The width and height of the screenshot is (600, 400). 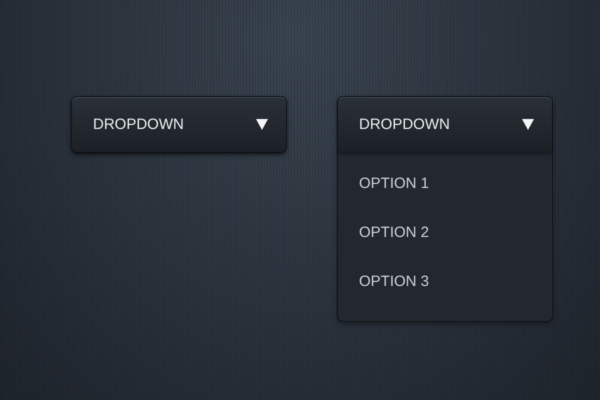 I want to click on dropdown-option: OPTION 2, so click(x=445, y=232).